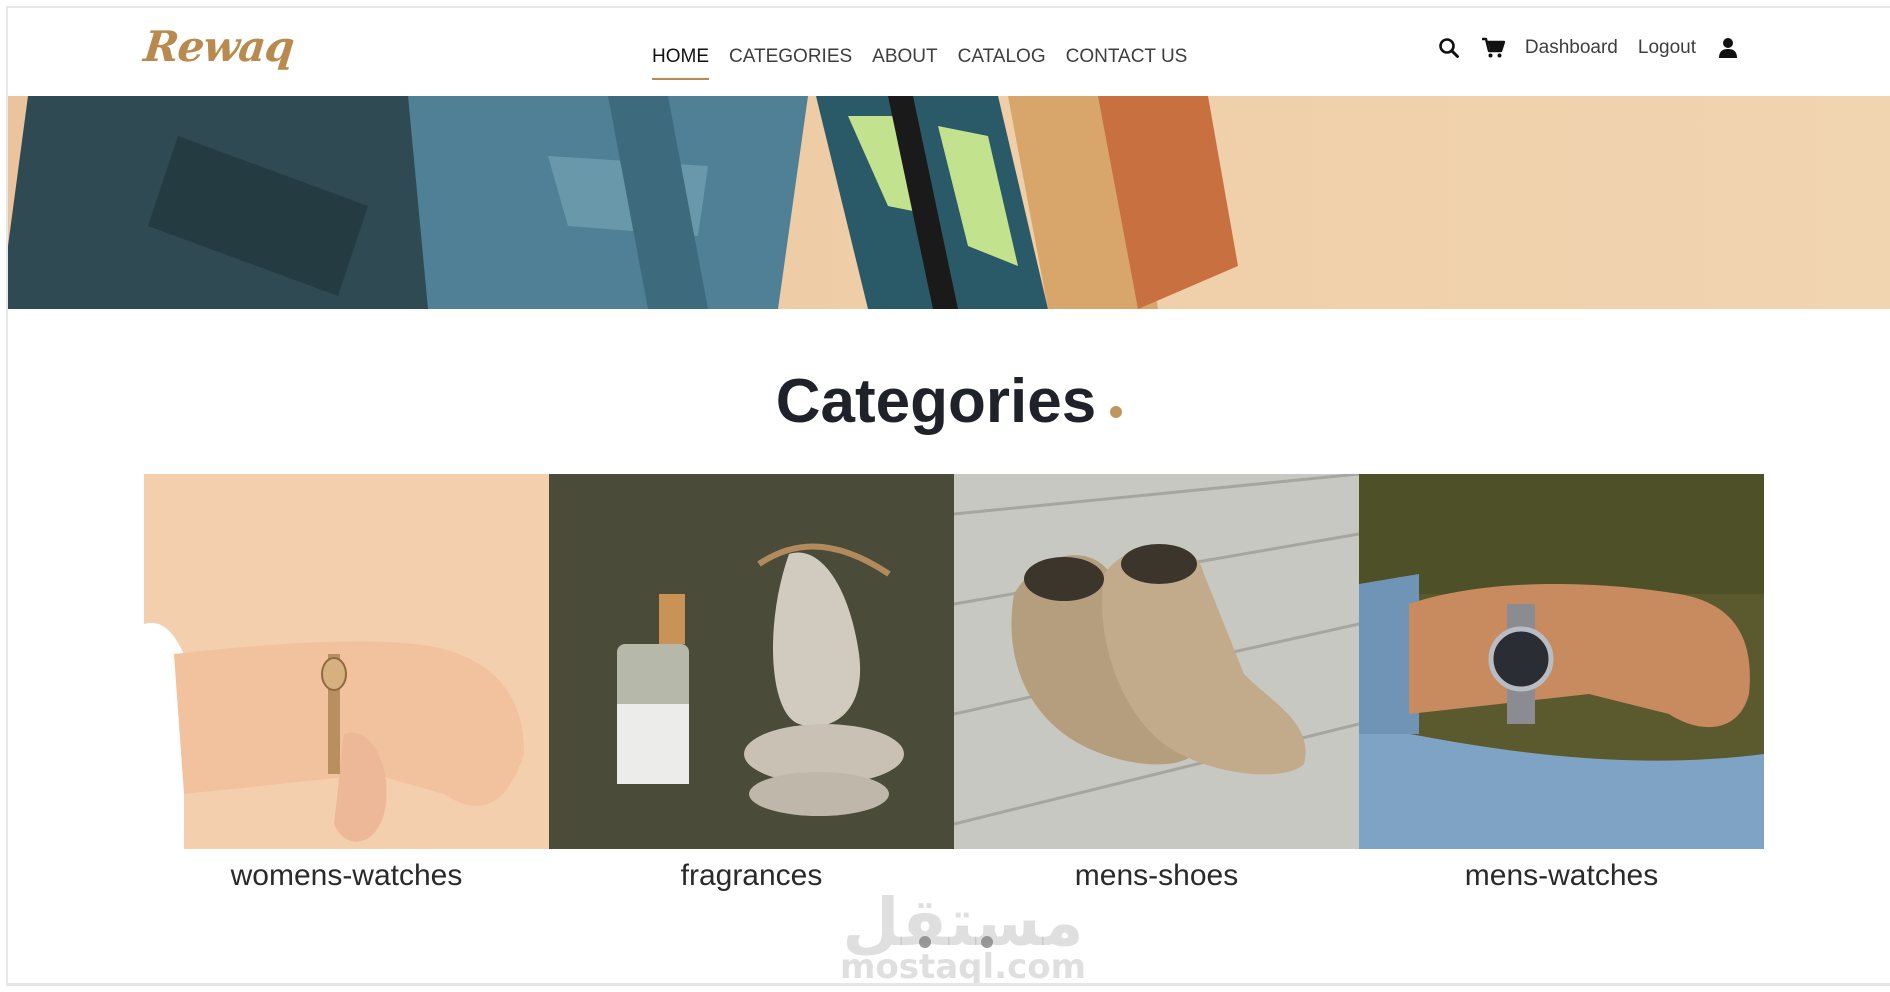 The image size is (1890, 992). What do you see at coordinates (1127, 58) in the screenshot?
I see `nav-item-contact-us: CONTACT US` at bounding box center [1127, 58].